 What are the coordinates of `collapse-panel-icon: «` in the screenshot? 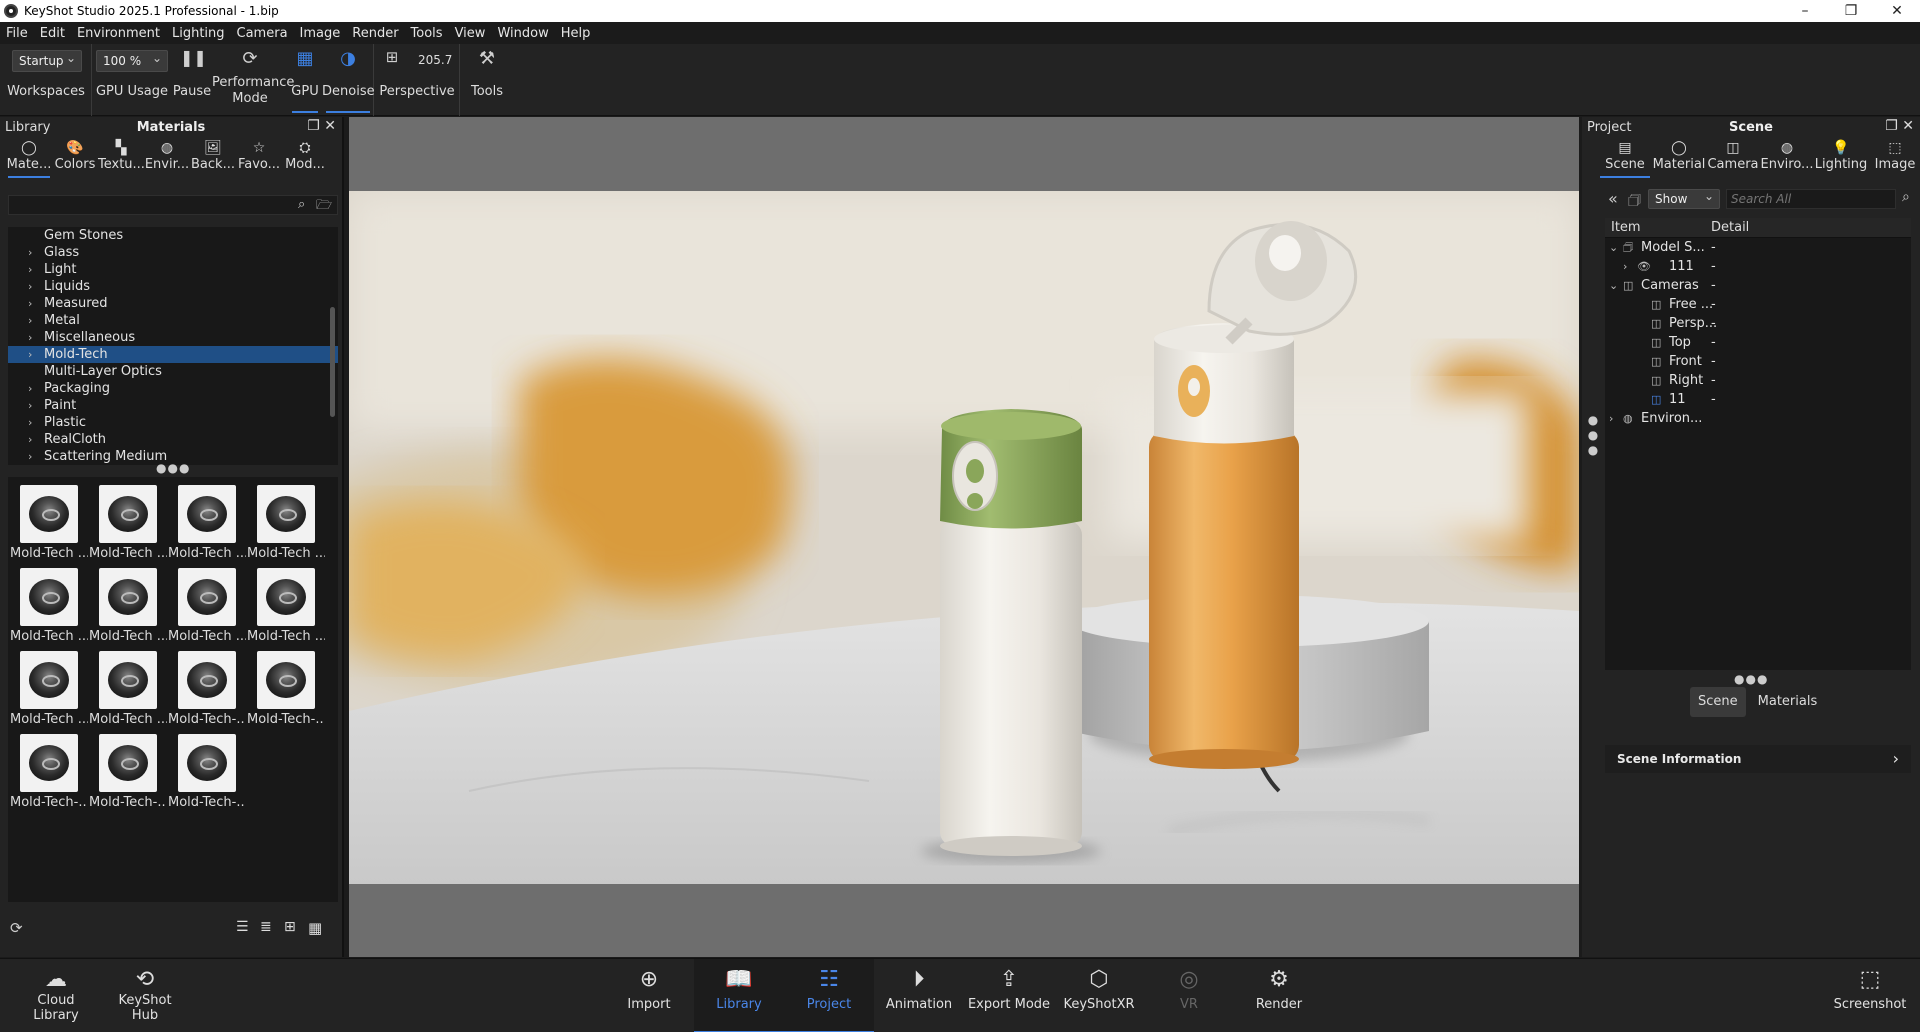 It's located at (1613, 198).